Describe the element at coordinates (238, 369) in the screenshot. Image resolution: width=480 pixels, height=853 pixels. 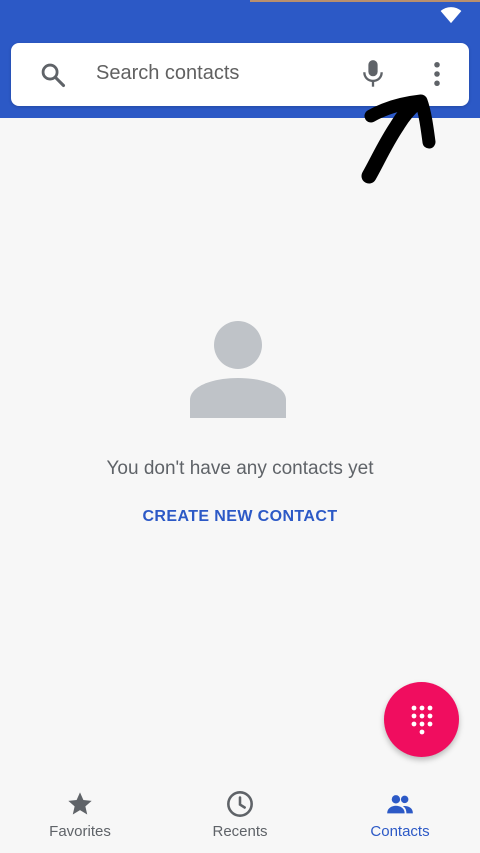
I see `person-icon` at that location.